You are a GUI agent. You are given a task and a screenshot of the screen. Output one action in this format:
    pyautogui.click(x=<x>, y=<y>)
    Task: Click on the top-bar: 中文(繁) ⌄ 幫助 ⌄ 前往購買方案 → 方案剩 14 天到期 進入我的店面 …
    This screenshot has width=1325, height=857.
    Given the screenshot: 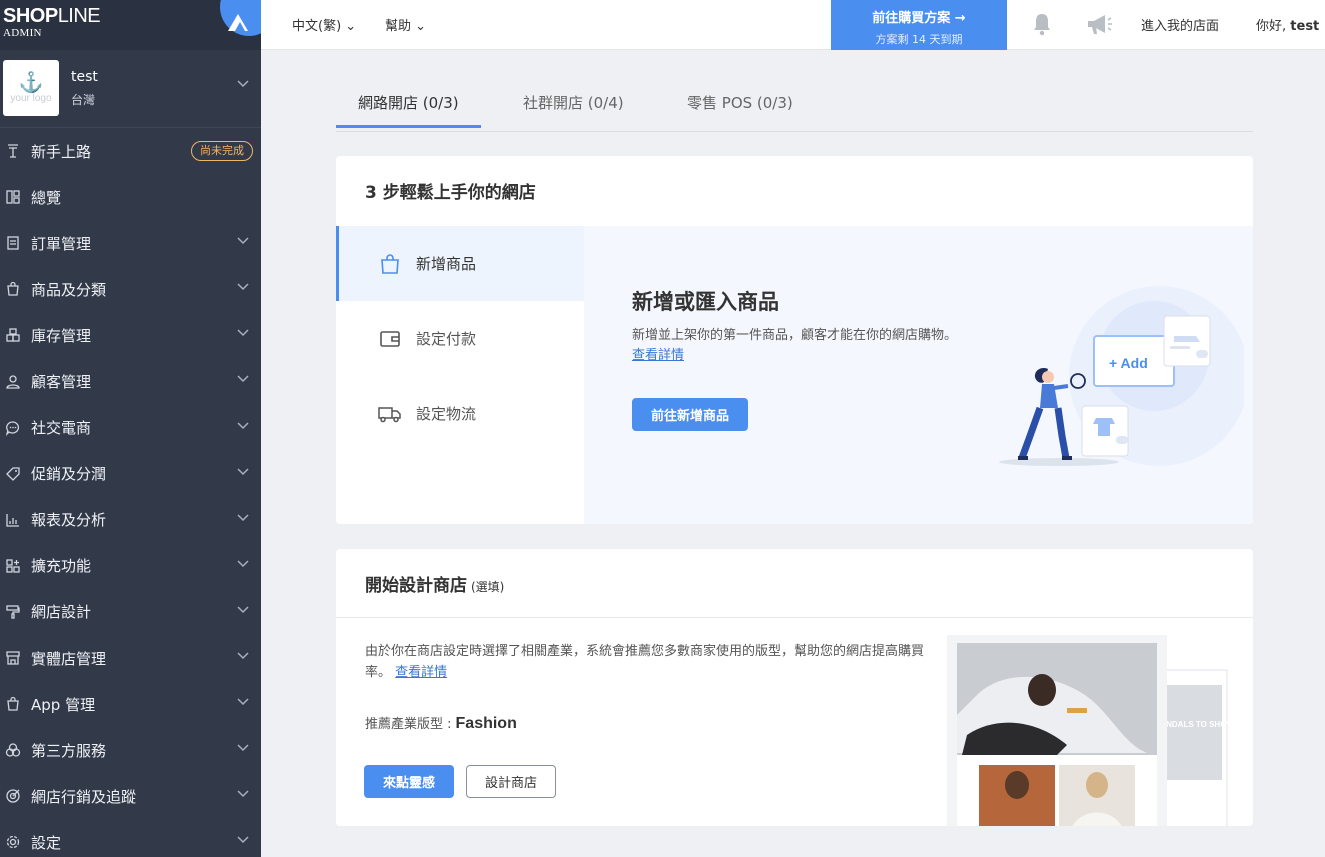 What is the action you would take?
    pyautogui.click(x=793, y=25)
    